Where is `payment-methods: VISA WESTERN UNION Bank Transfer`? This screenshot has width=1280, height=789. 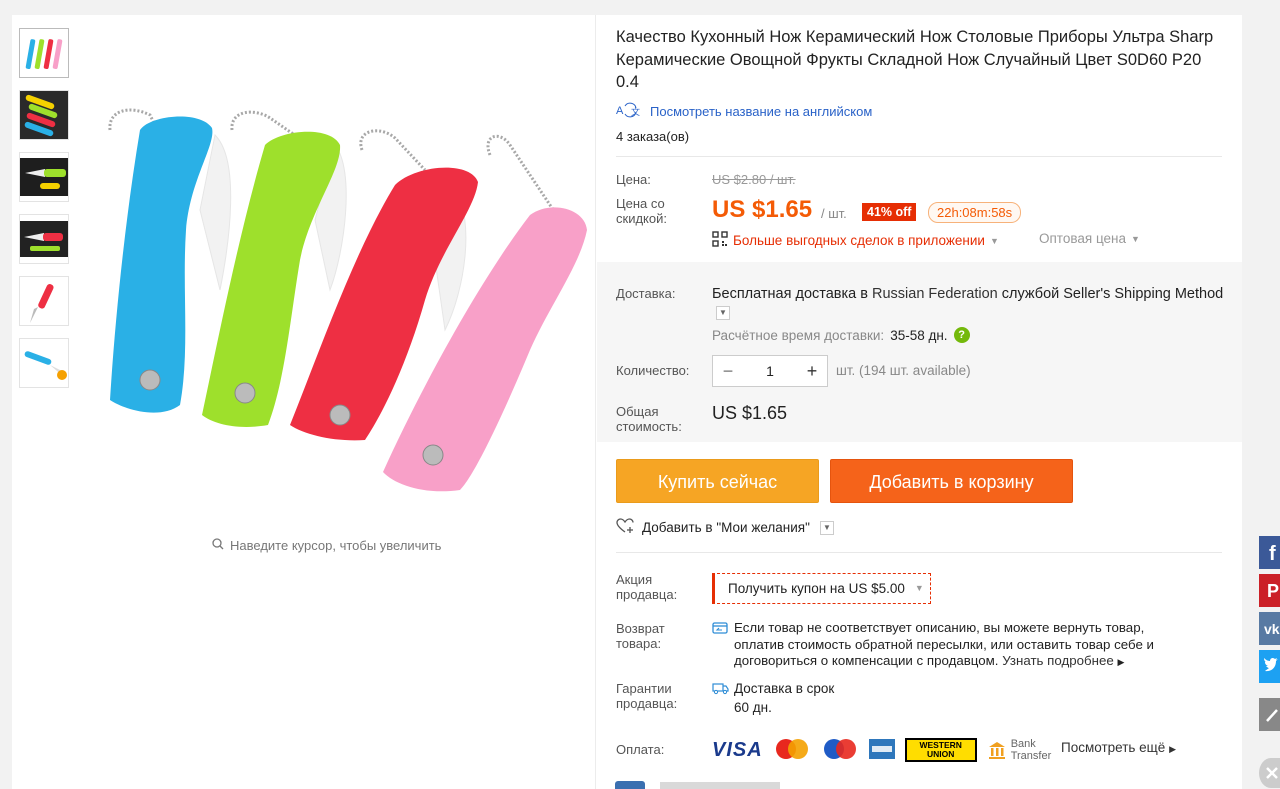 payment-methods: VISA WESTERN UNION Bank Transfer is located at coordinates (883, 750).